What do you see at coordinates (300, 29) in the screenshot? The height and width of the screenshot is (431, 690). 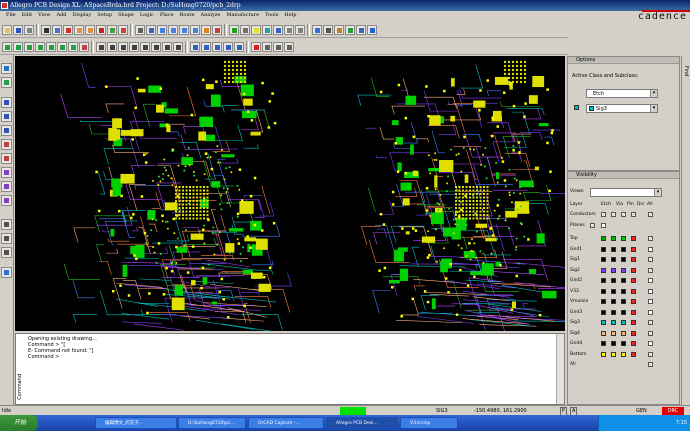 I see `blank-rats-icon` at bounding box center [300, 29].